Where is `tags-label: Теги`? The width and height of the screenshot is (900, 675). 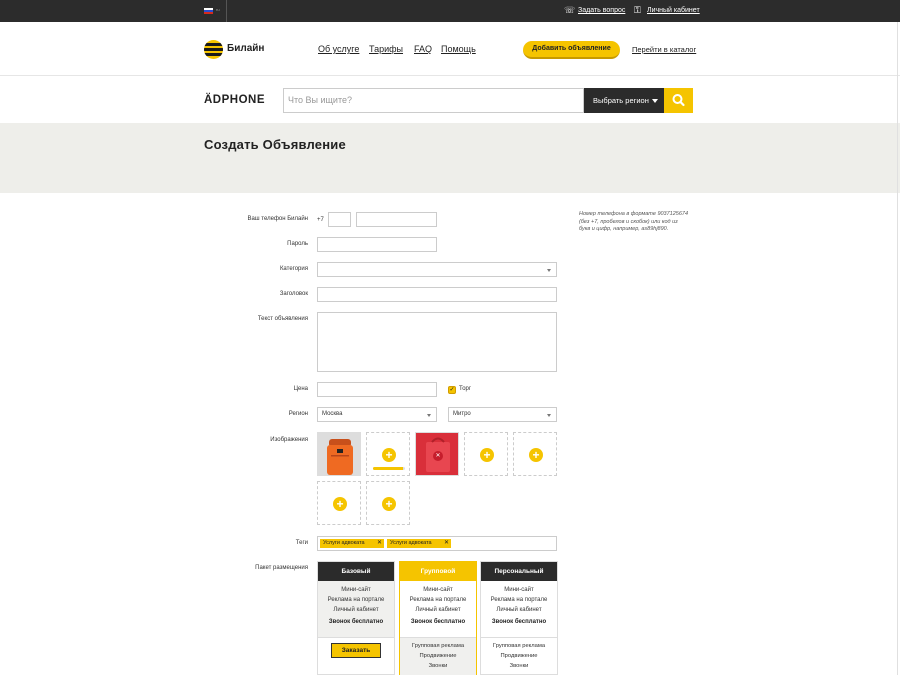 tags-label: Теги is located at coordinates (301, 543).